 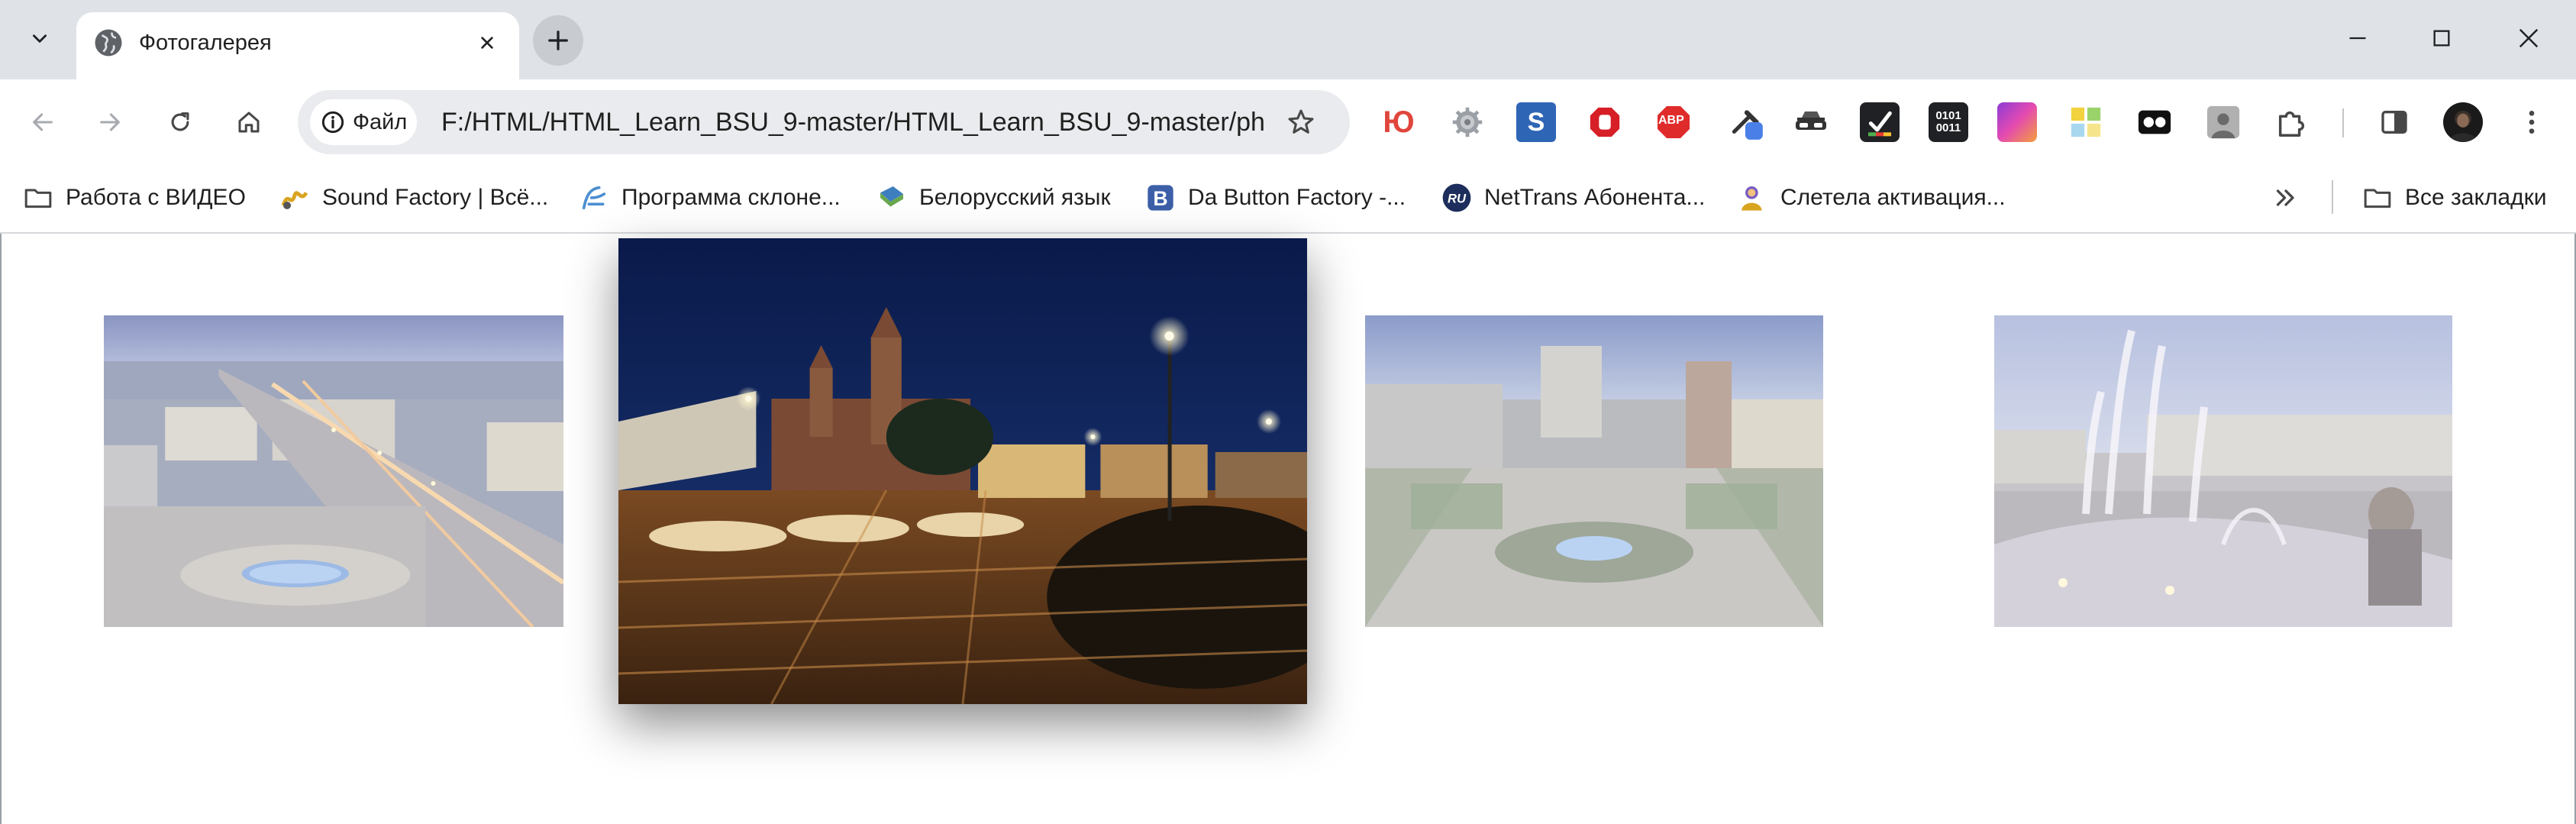 I want to click on active-tab: Фотогалерея, so click(x=297, y=45).